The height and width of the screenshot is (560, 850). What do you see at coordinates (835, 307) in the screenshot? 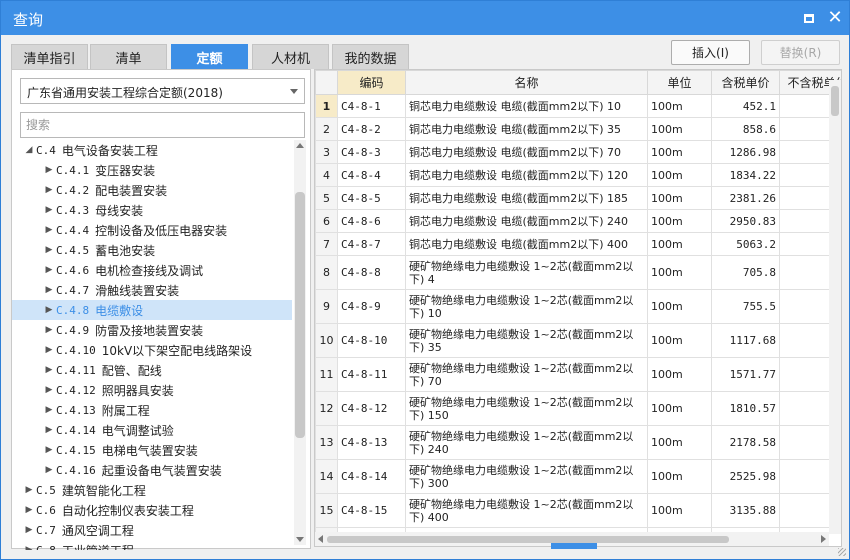
I see `grid-vertical-scrollbar` at bounding box center [835, 307].